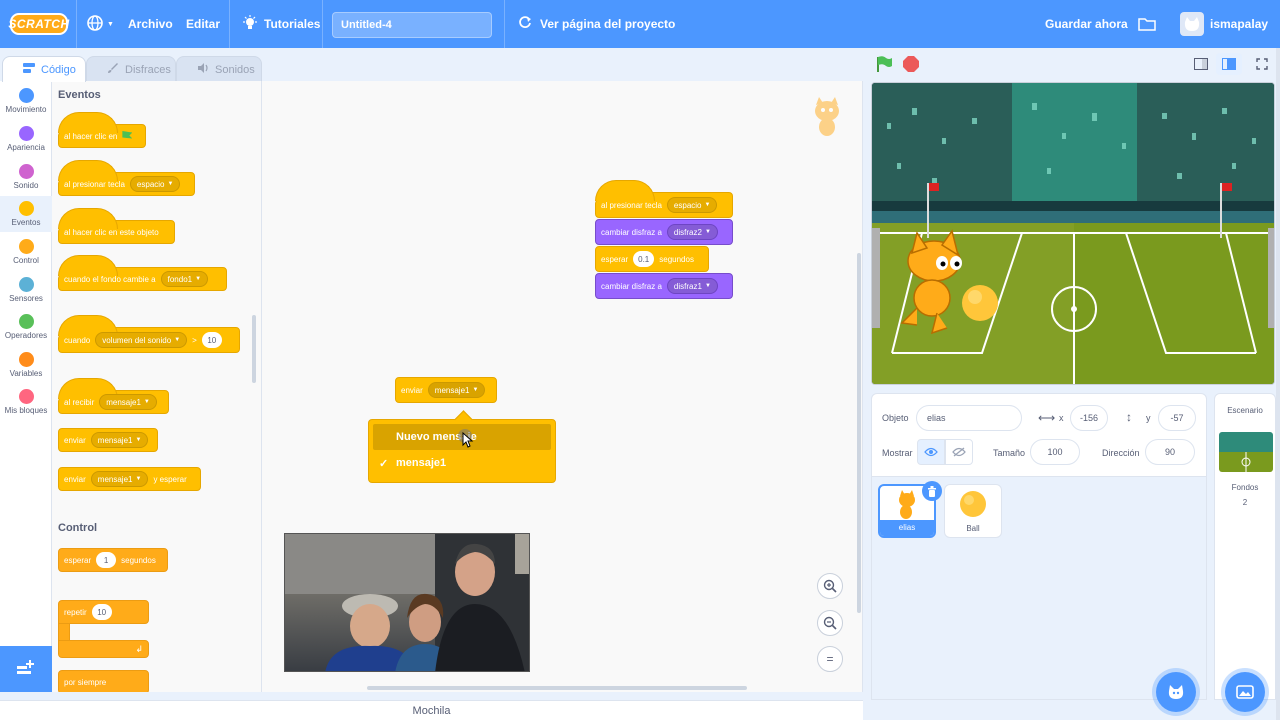  I want to click on large-stage-icon, so click(1229, 64).